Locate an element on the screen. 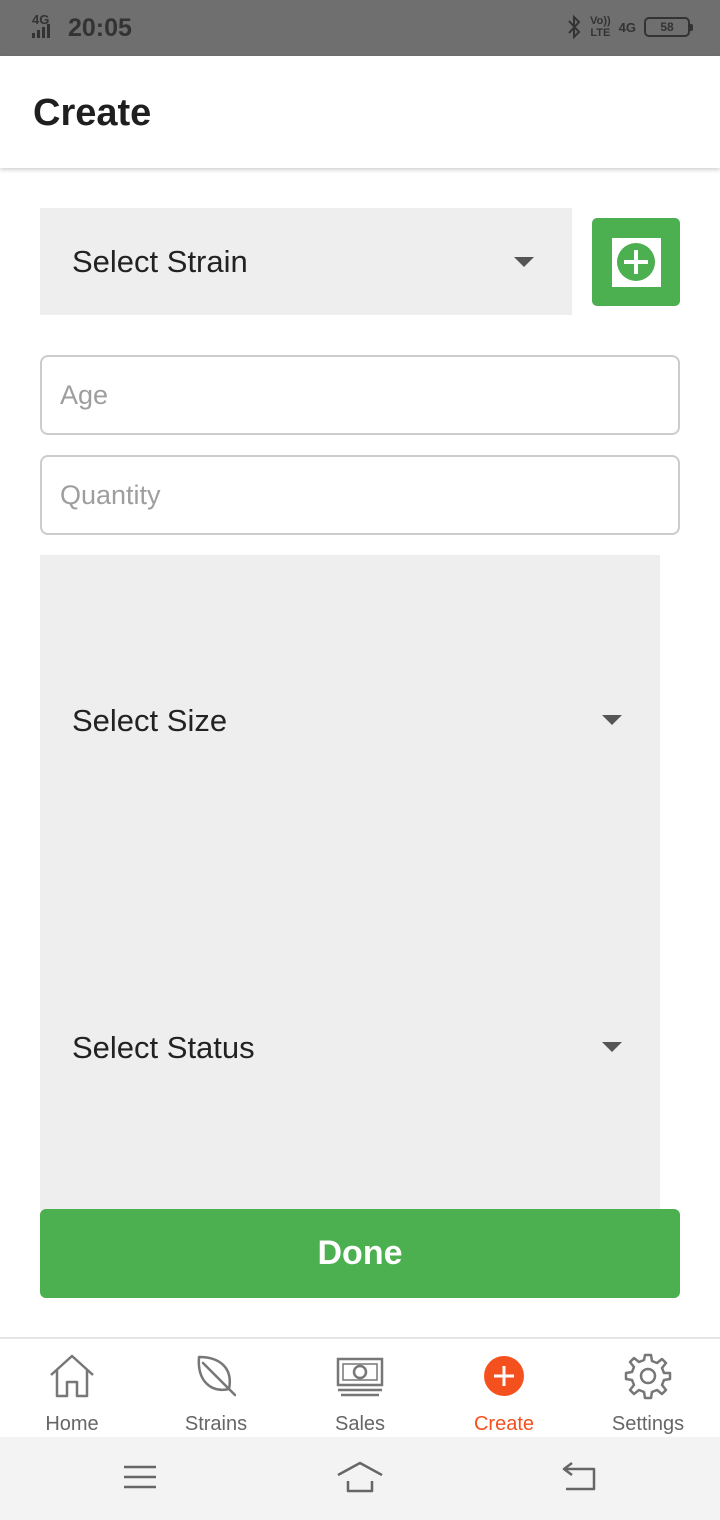  bottom-nav: Home Strains Sales Create Settings is located at coordinates (360, 1387).